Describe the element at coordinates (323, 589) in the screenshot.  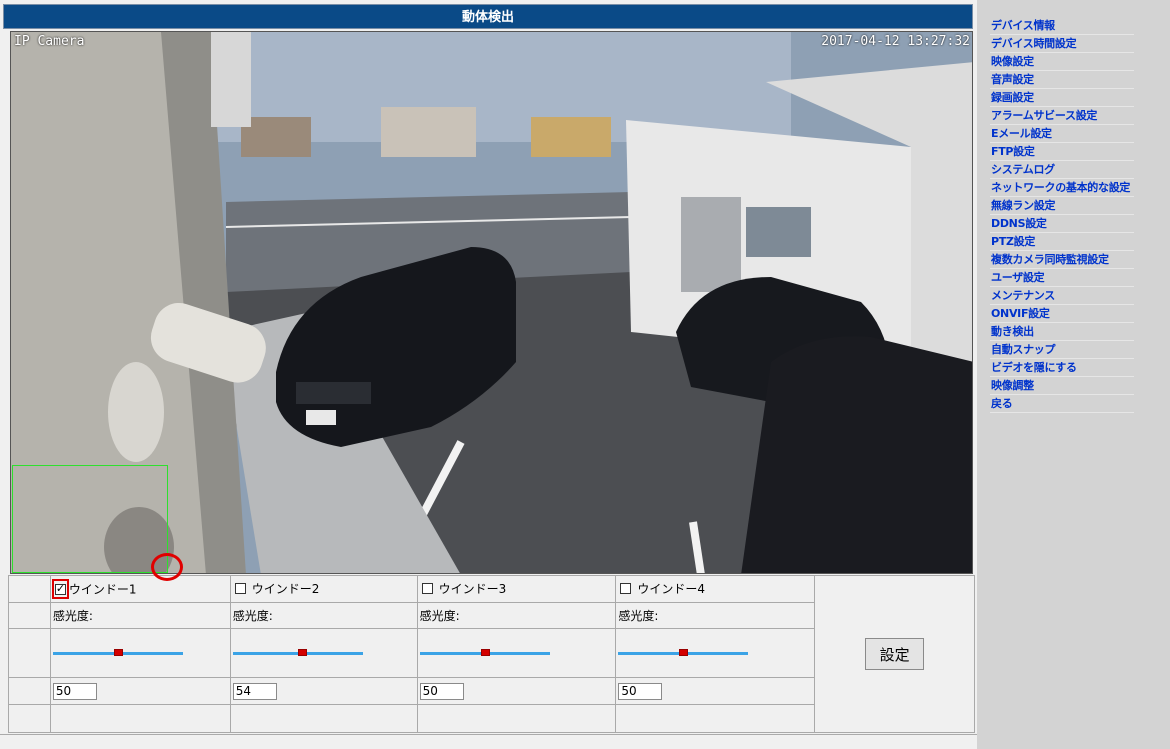
I see `window-2-header: ウインドー2` at that location.